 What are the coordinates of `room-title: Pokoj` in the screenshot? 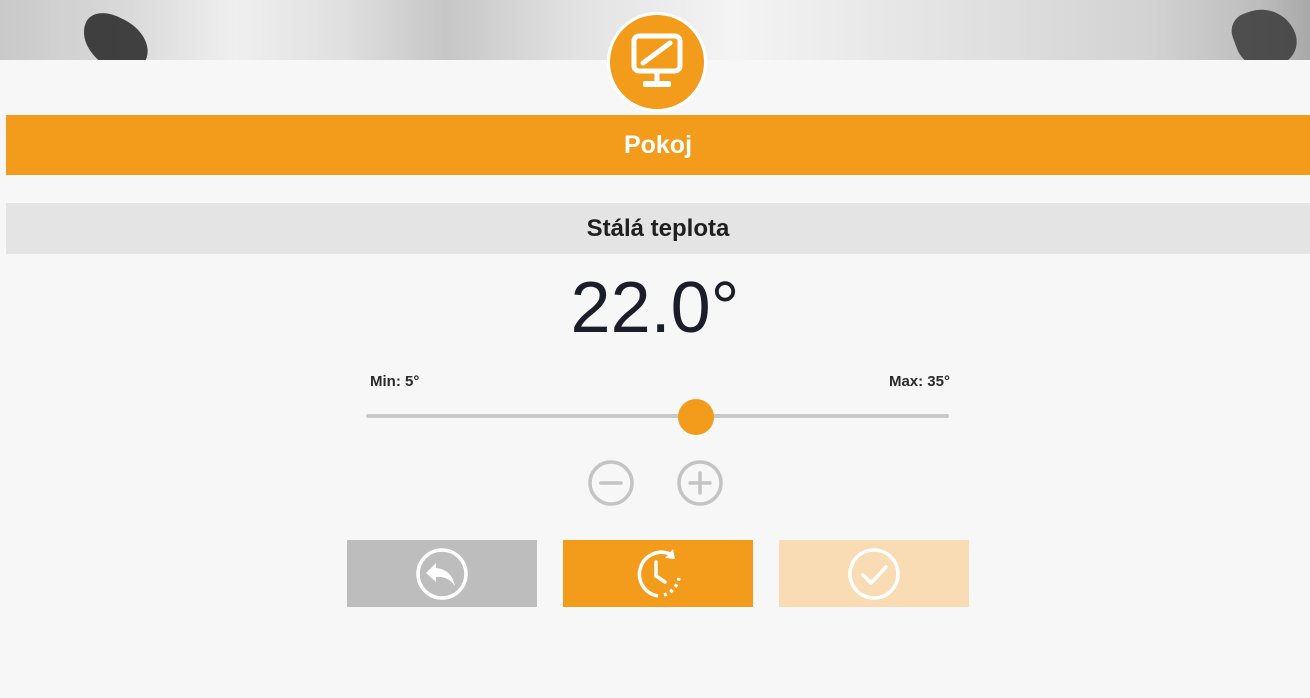 It's located at (658, 144).